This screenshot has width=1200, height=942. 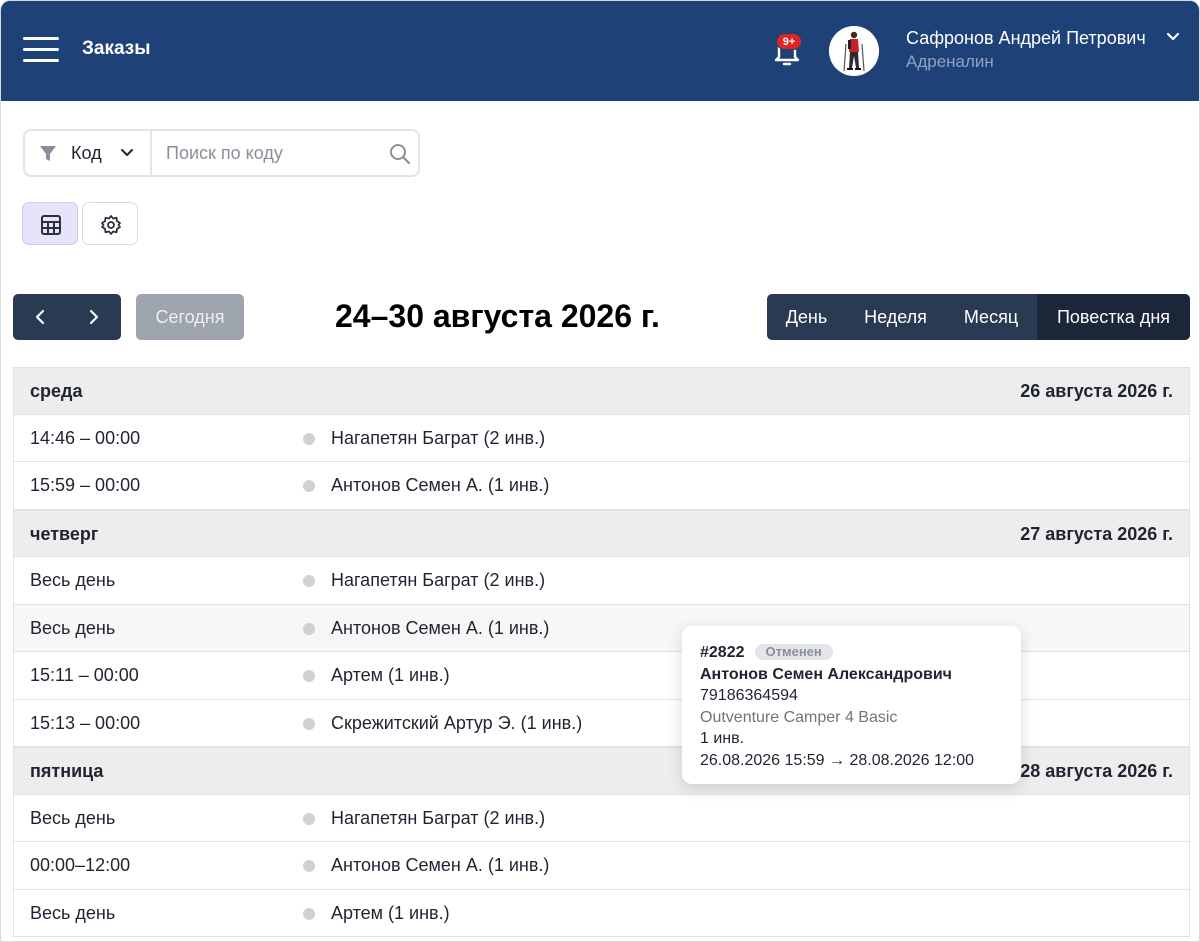 I want to click on search-icon, so click(x=400, y=154).